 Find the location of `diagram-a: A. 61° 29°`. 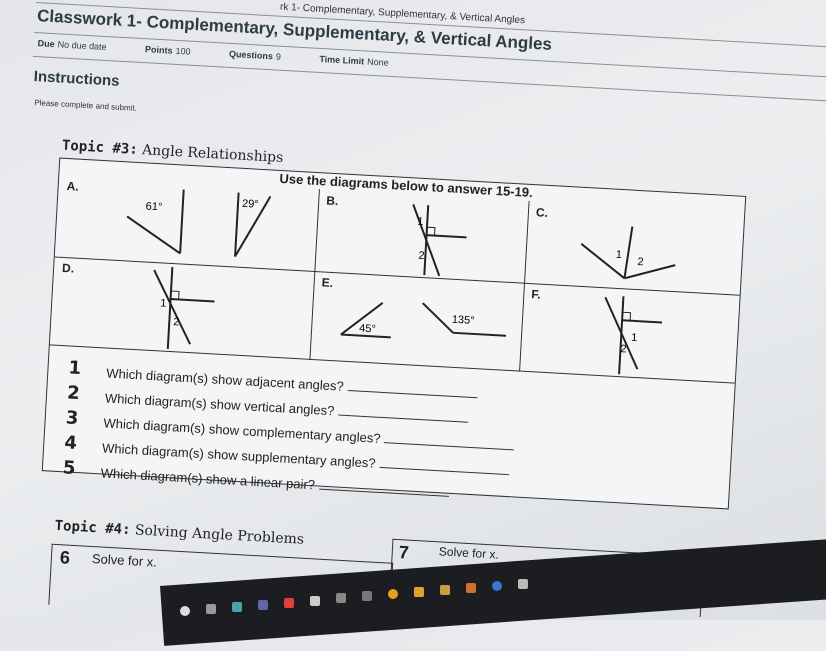

diagram-a: A. 61° 29° is located at coordinates (187, 223).